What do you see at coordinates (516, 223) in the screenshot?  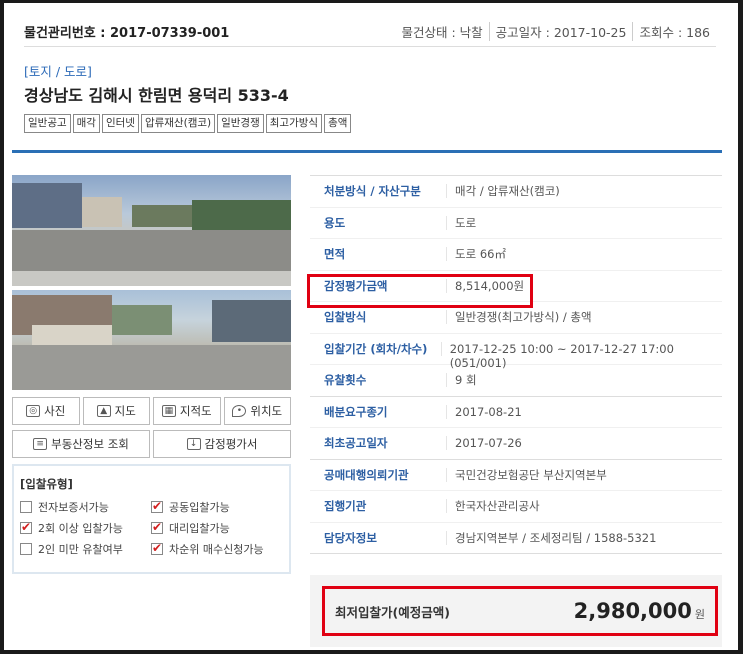 I see `info-row: 용도 도로` at bounding box center [516, 223].